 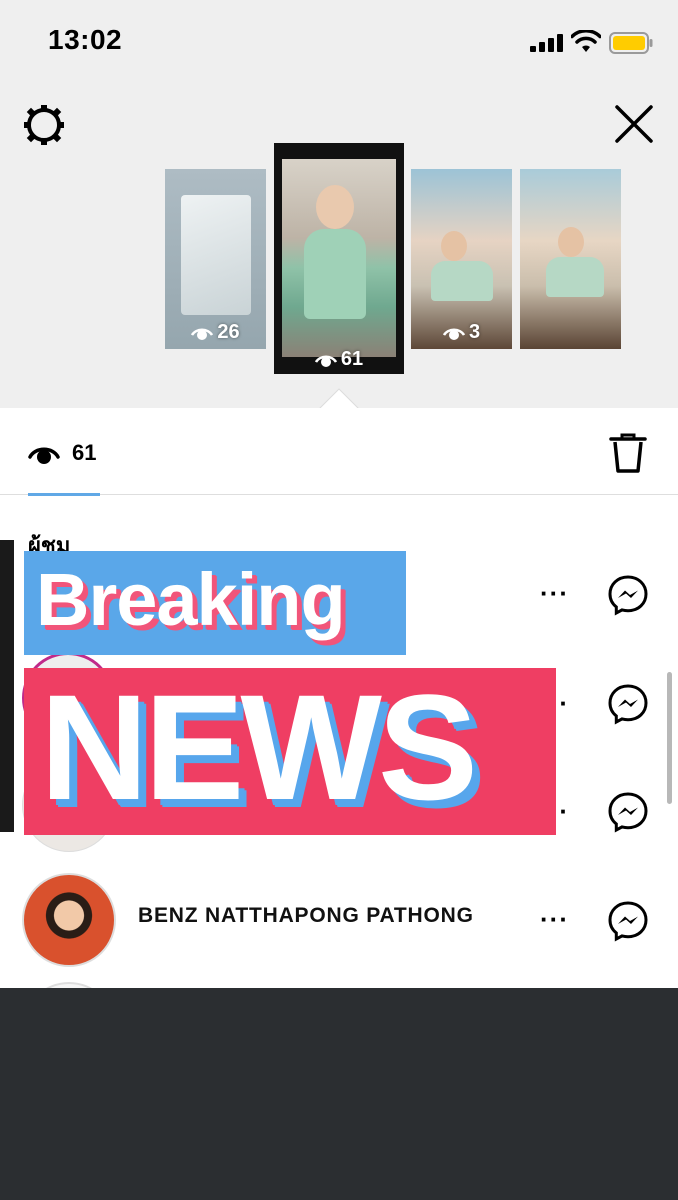 What do you see at coordinates (228, 332) in the screenshot?
I see `view-count: 26` at bounding box center [228, 332].